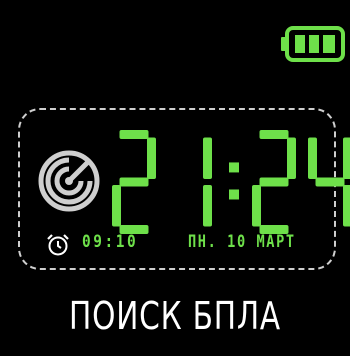 The image size is (350, 356). Describe the element at coordinates (175, 316) in the screenshot. I see `status-text: ПОИСК БПЛА` at that location.